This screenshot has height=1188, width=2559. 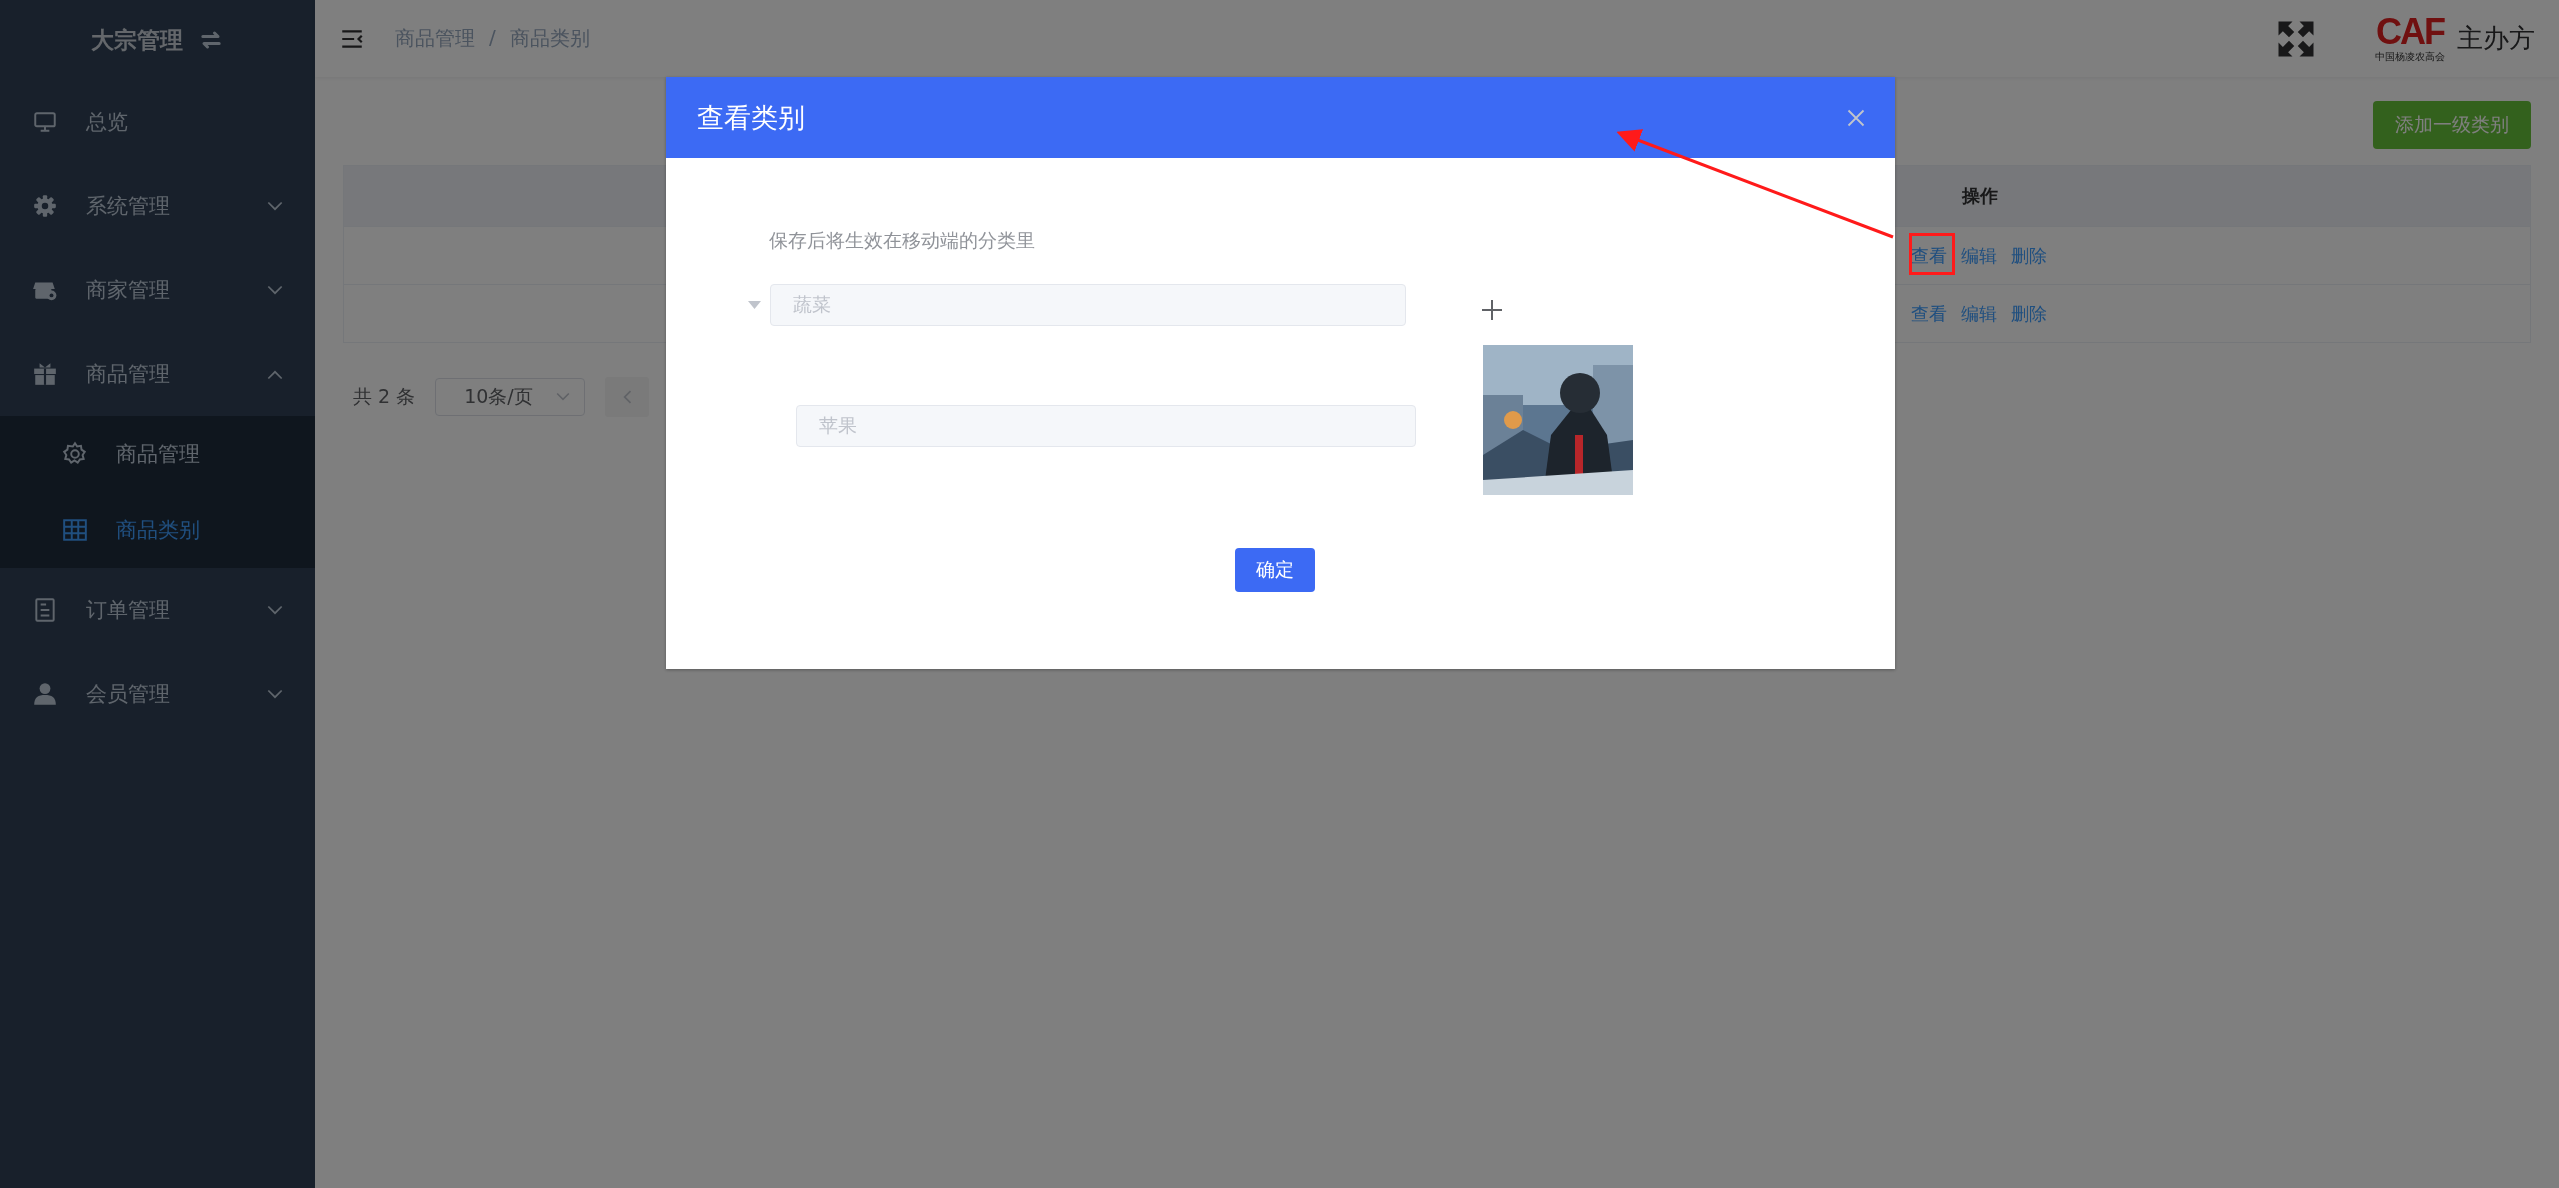 I want to click on close-icon, so click(x=1856, y=117).